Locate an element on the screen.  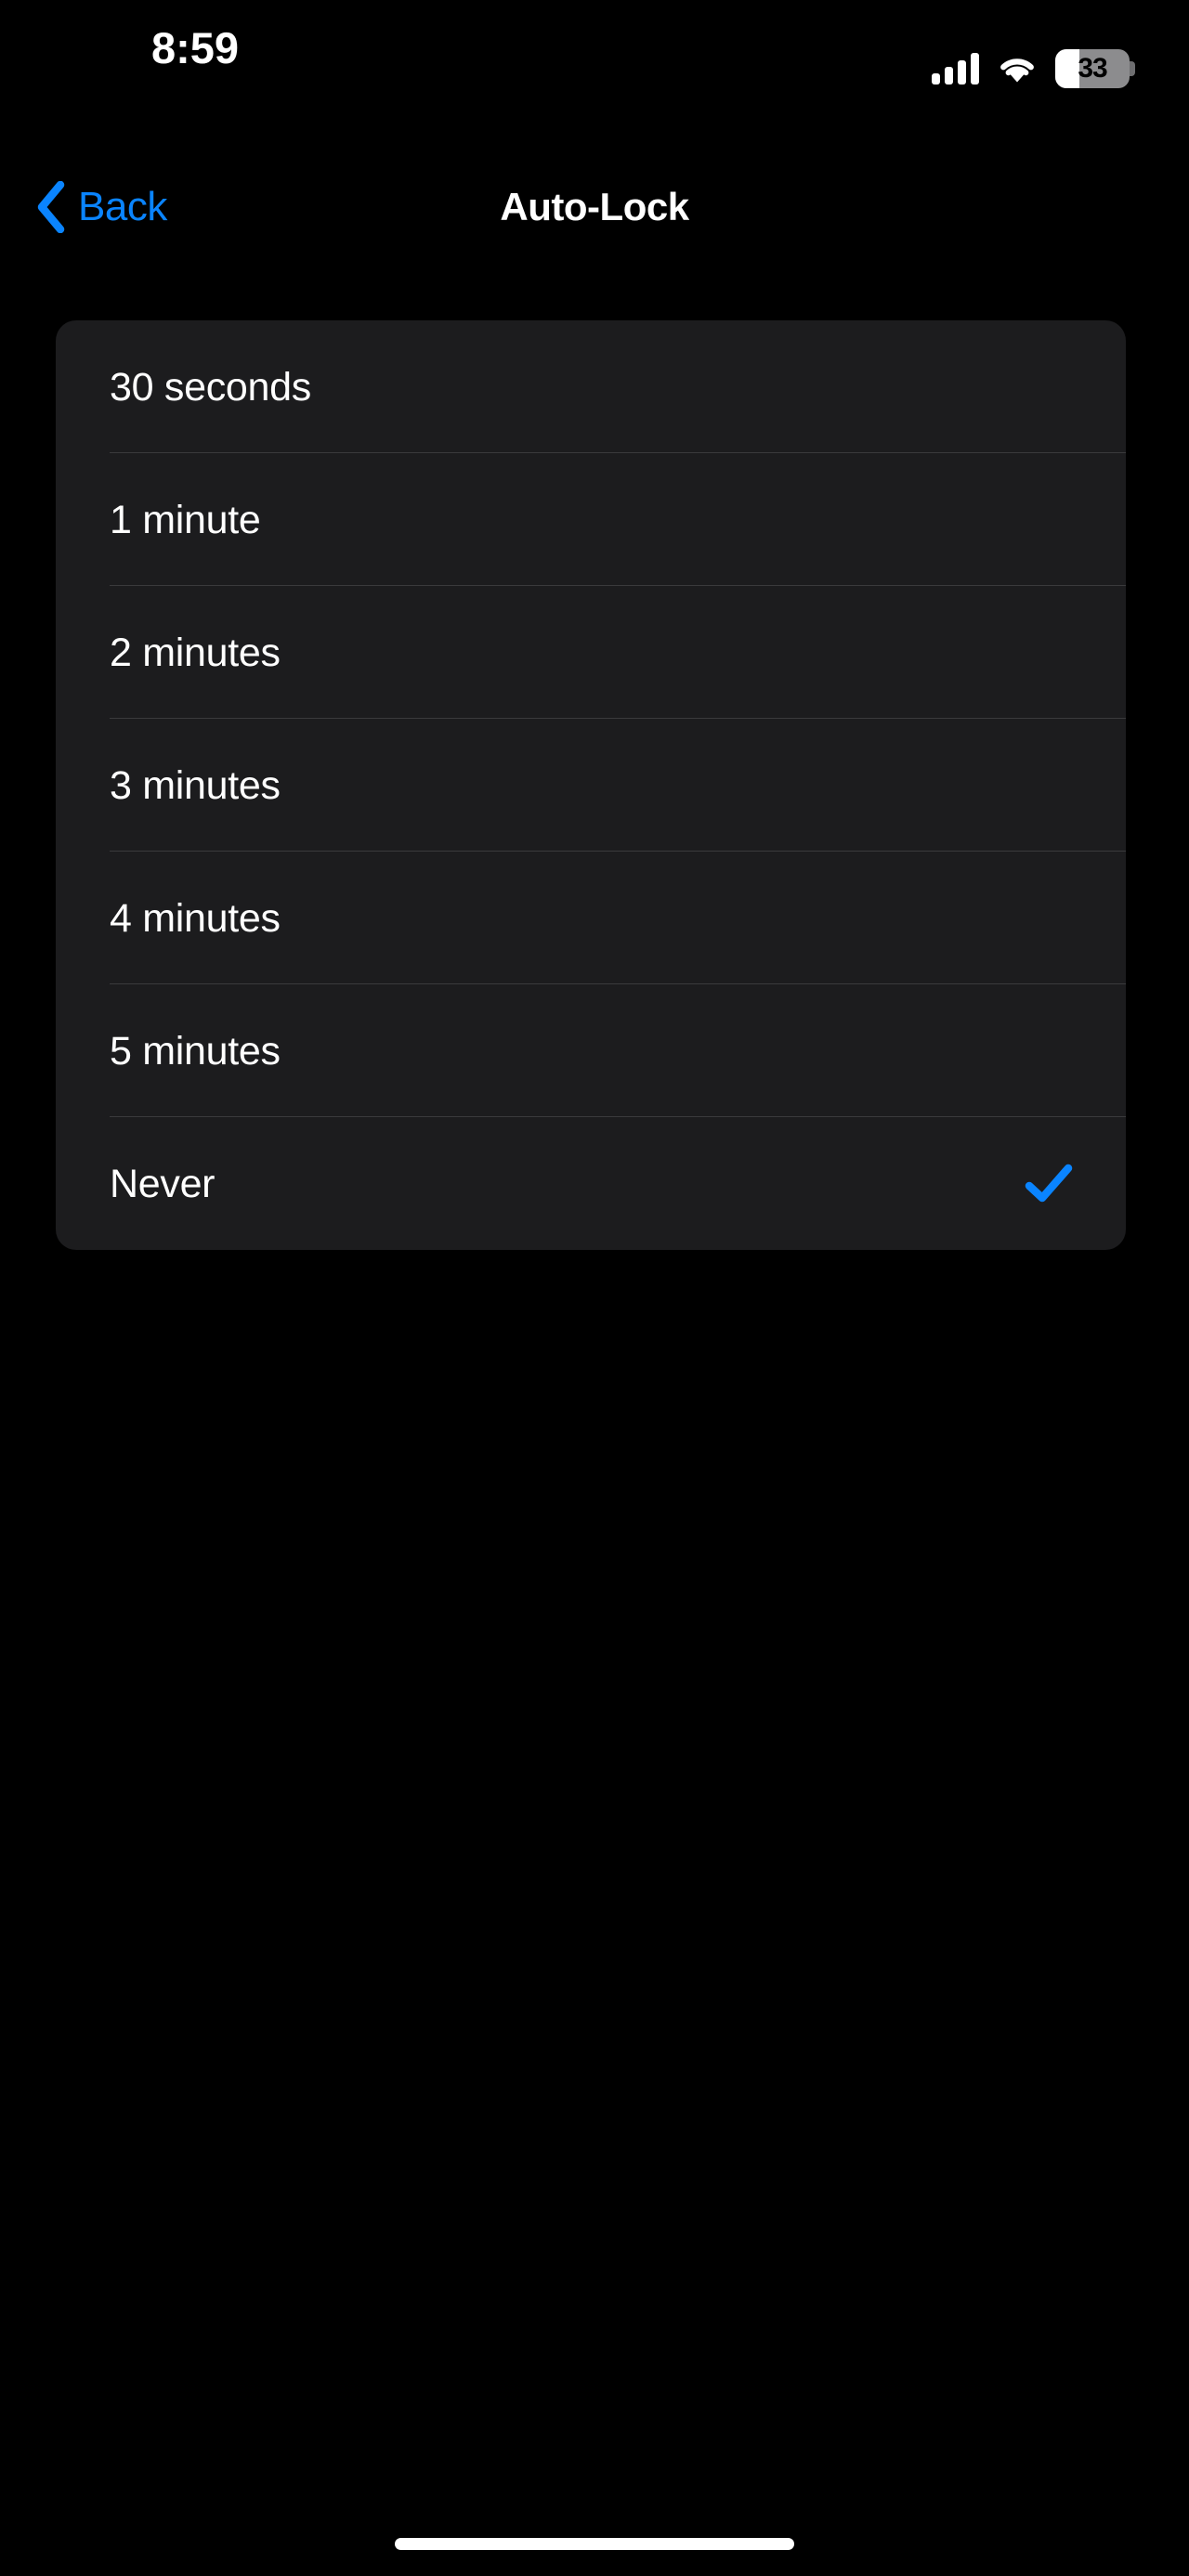
list-item: 5 minutes is located at coordinates (591, 1050).